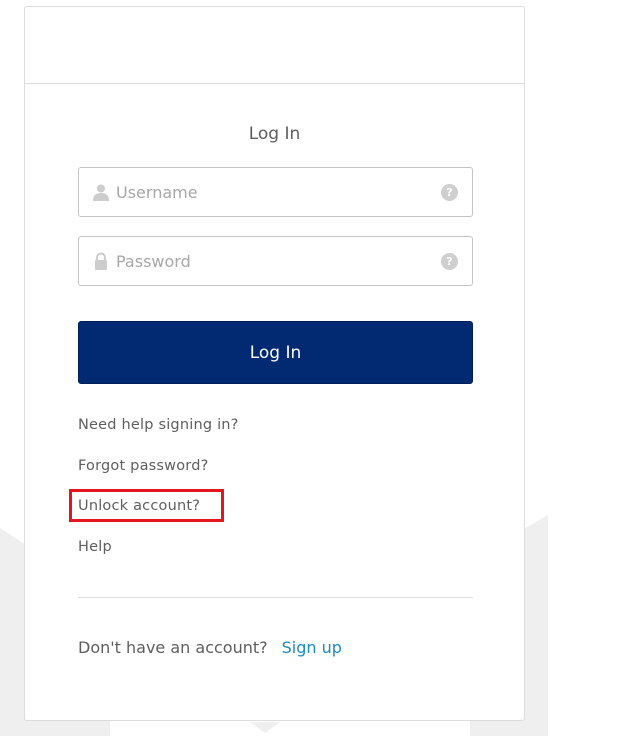  What do you see at coordinates (449, 261) in the screenshot?
I see `password-help-icon: ?` at bounding box center [449, 261].